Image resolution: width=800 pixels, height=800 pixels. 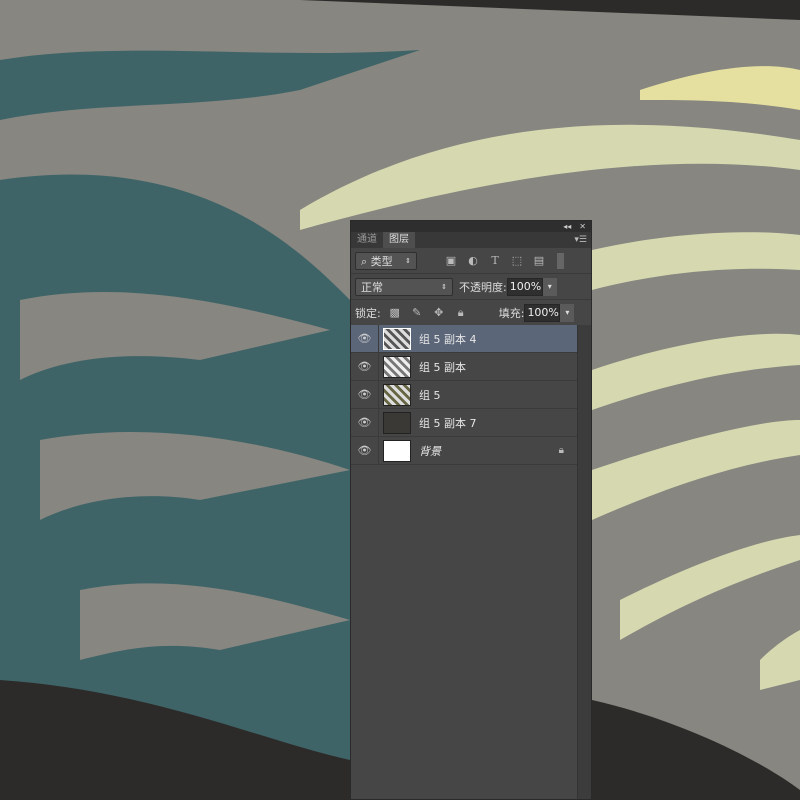 I want to click on adjustment-filter-icon: ◐, so click(x=473, y=260).